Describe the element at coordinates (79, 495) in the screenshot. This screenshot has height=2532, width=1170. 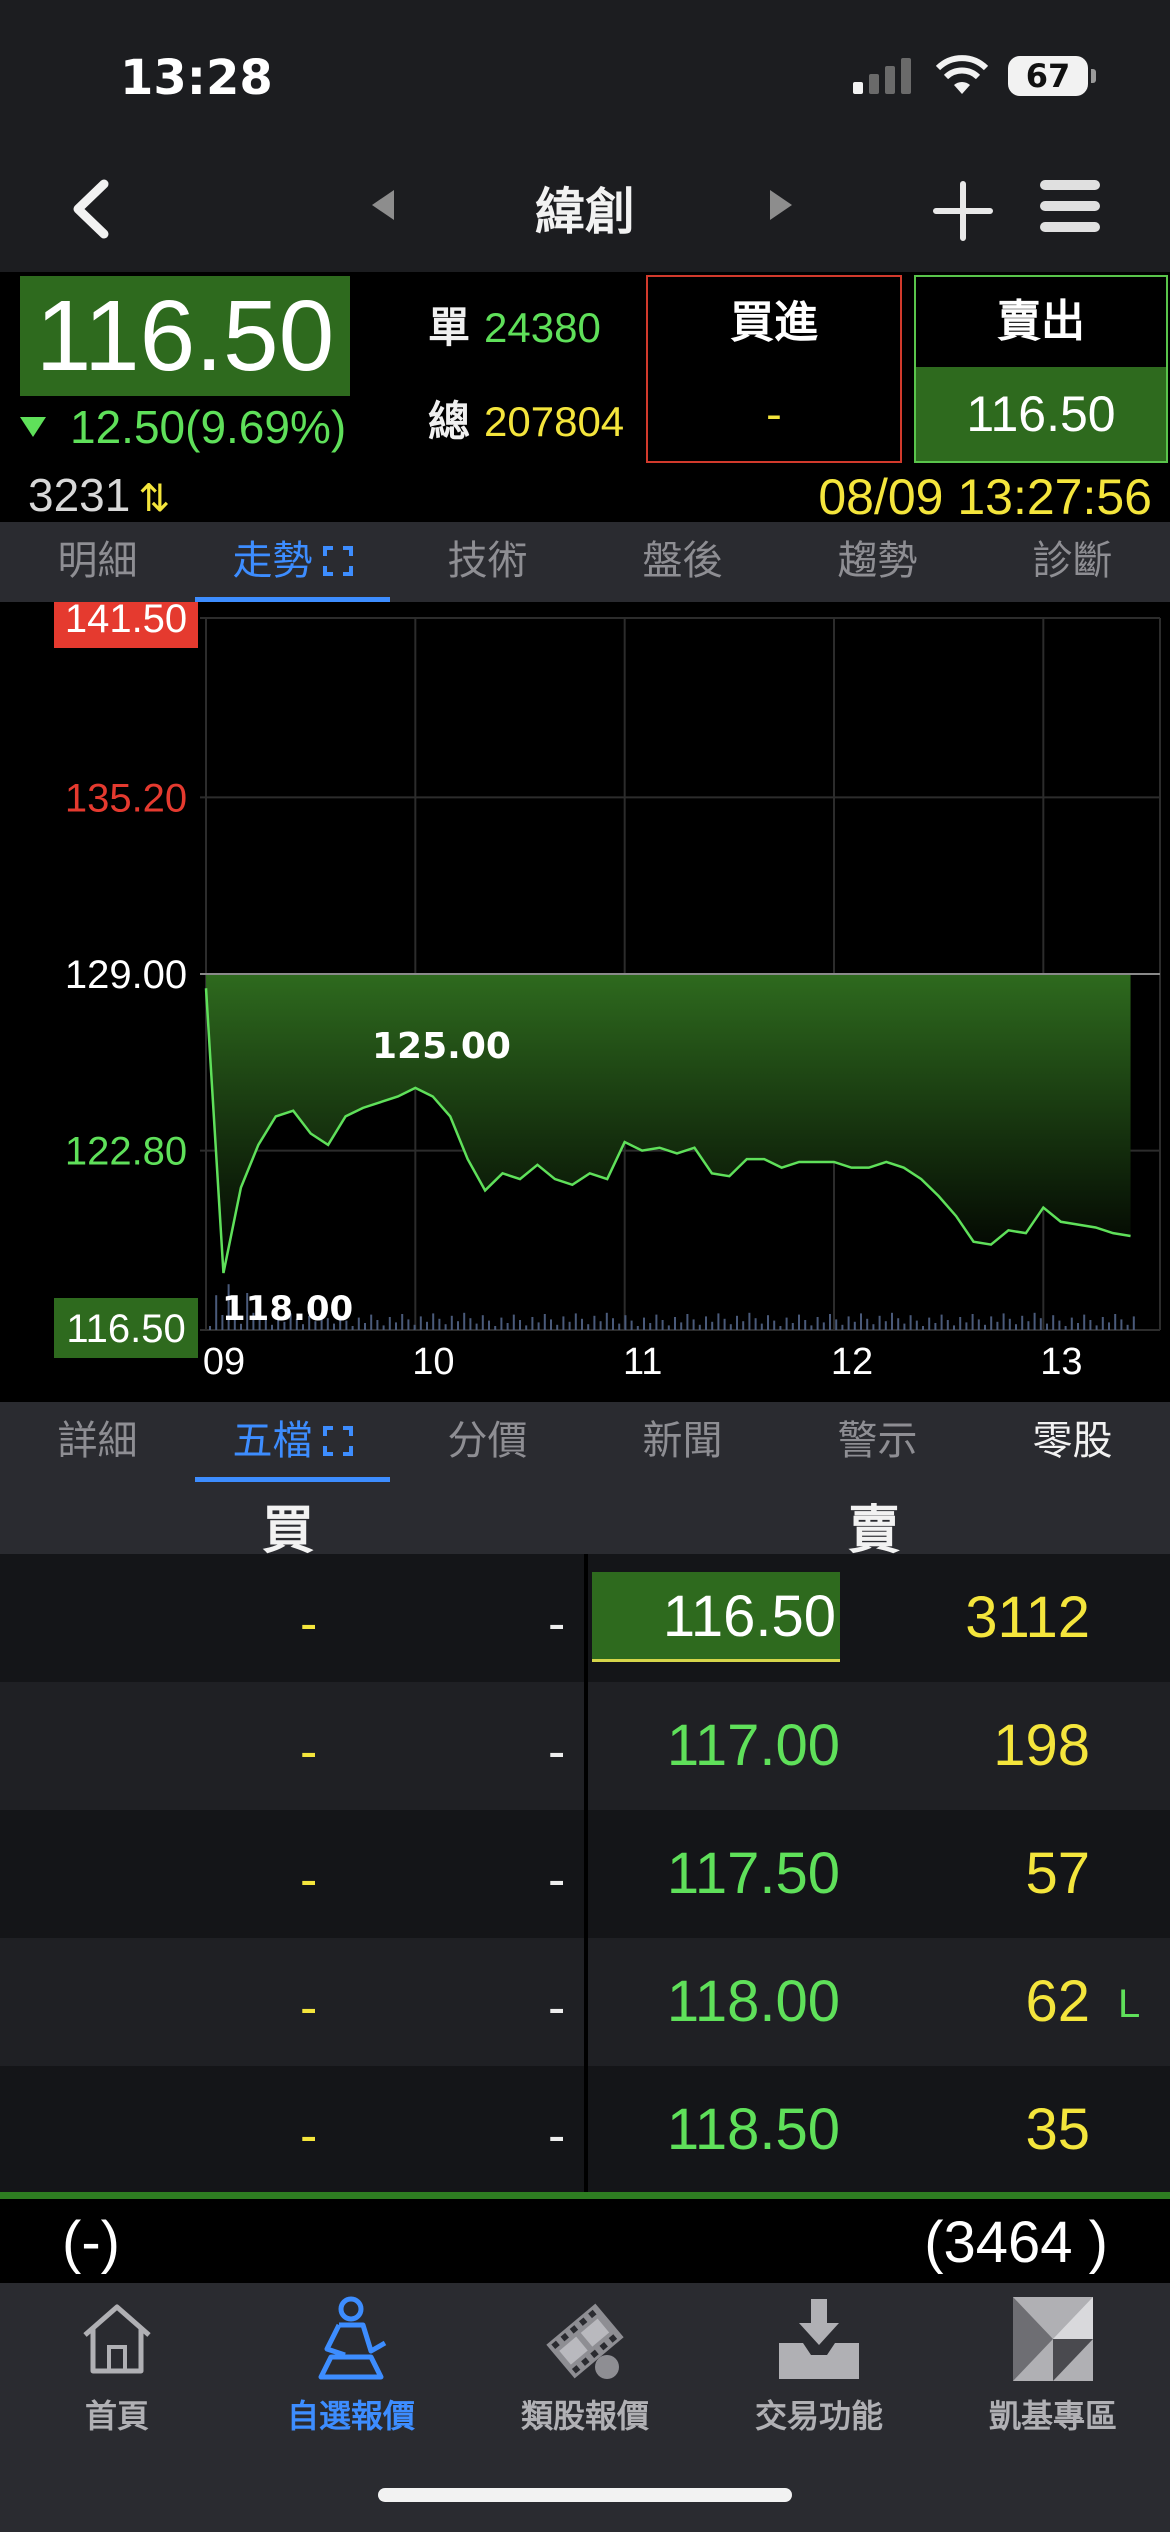
I see `stock-code-value: 3231` at that location.